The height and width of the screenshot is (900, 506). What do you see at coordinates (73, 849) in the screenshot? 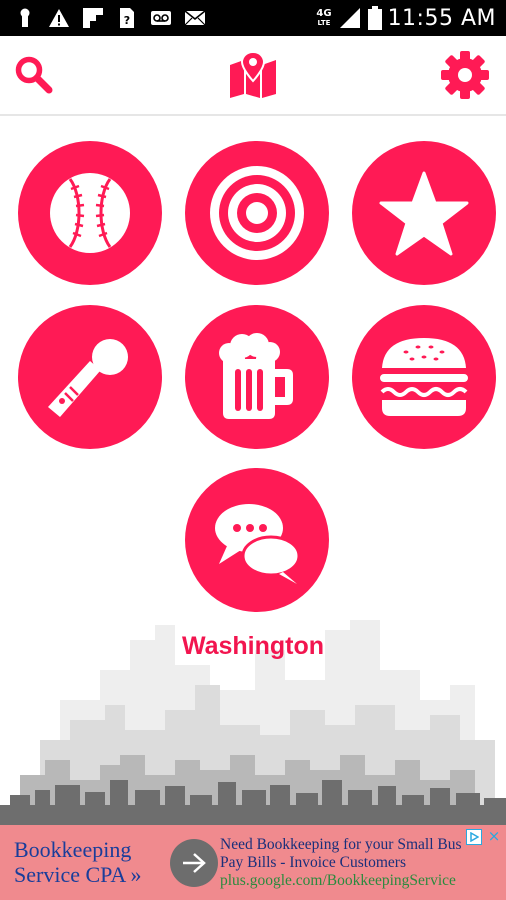
I see `ad-title-line1: Bookkeeping` at bounding box center [73, 849].